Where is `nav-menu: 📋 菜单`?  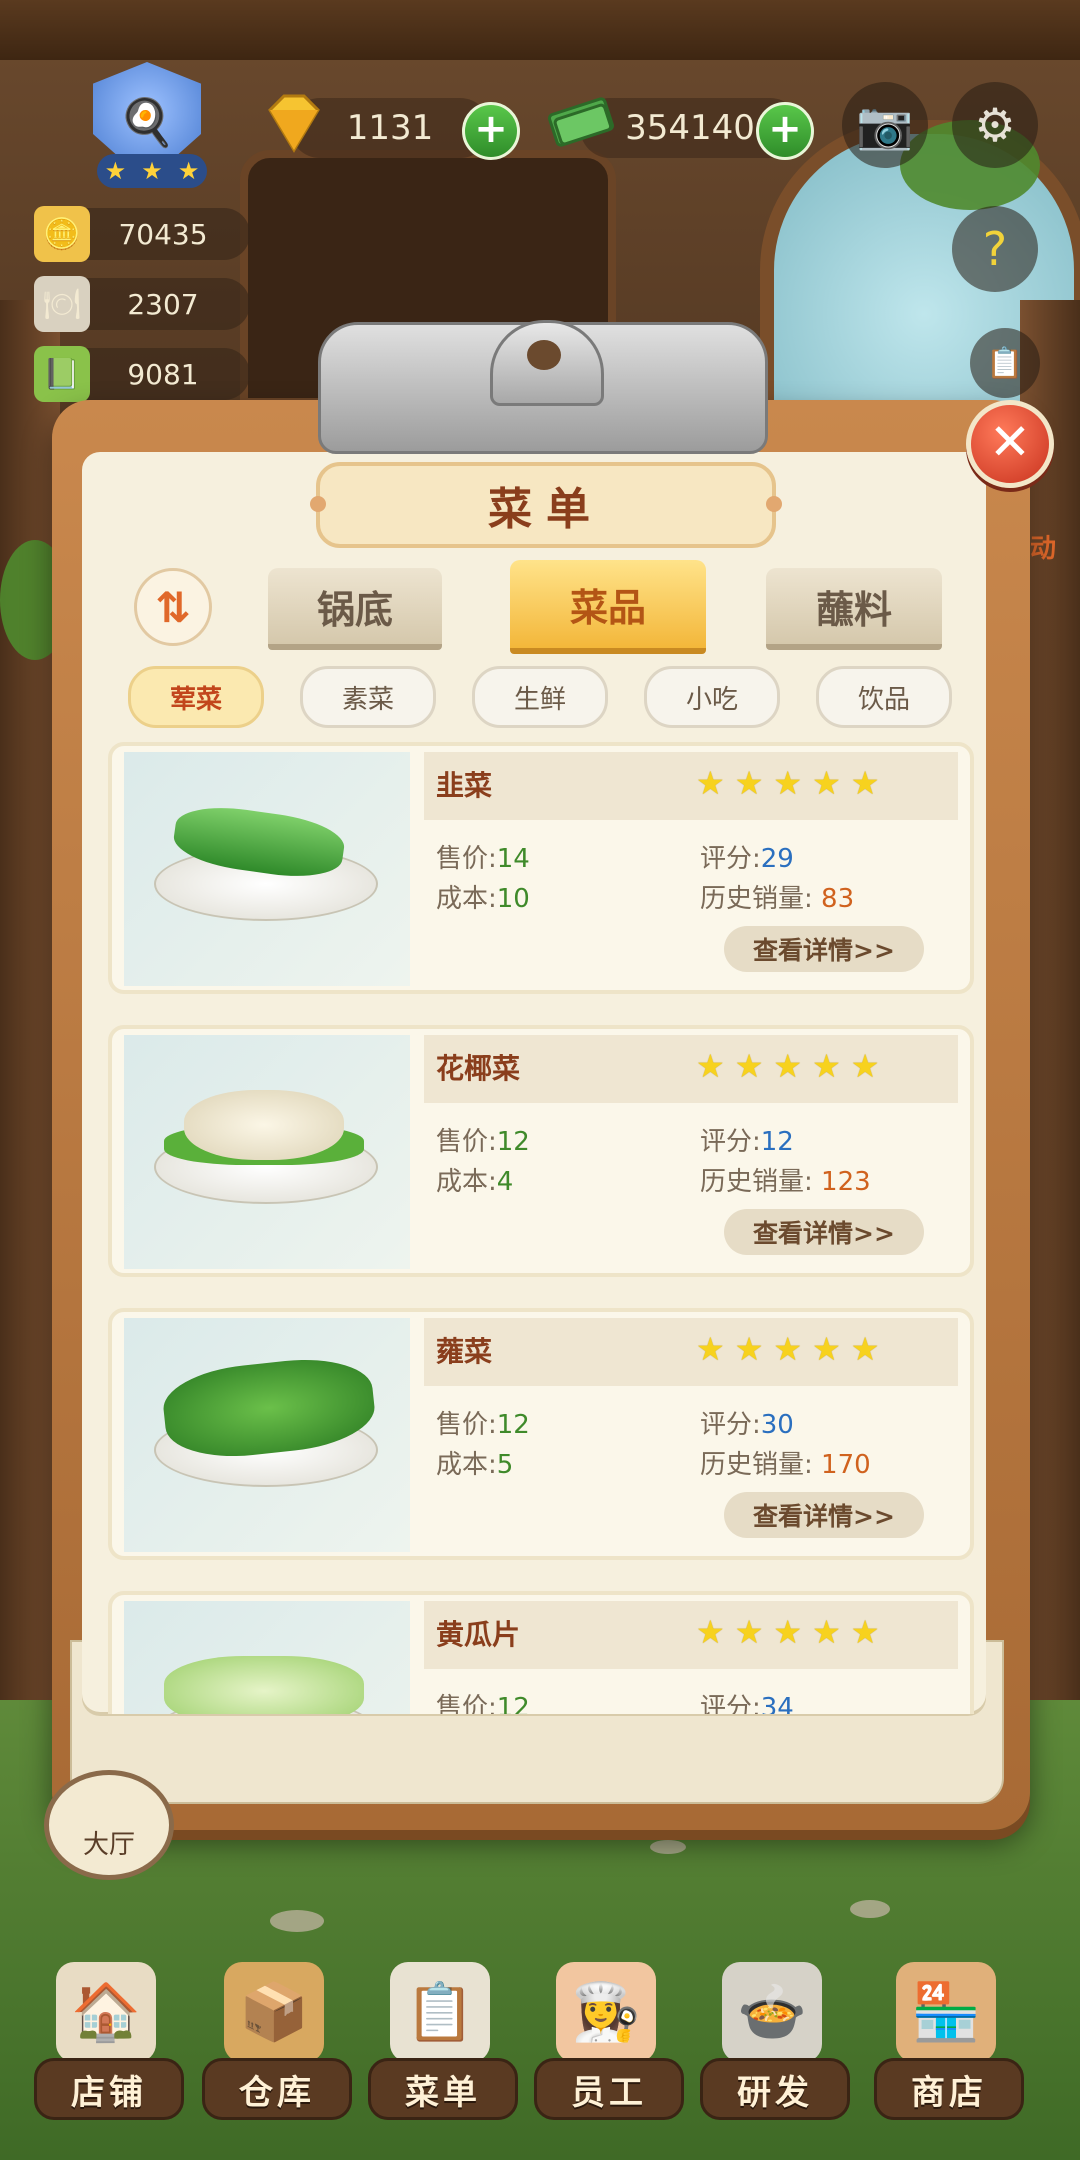 nav-menu: 📋 菜单 is located at coordinates (440, 2050).